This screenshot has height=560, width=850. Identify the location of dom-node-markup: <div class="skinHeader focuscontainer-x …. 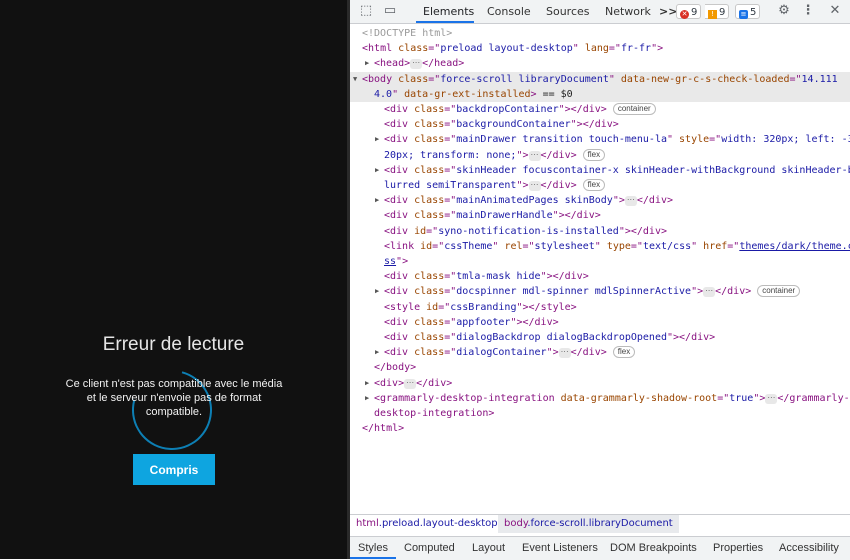
(617, 170).